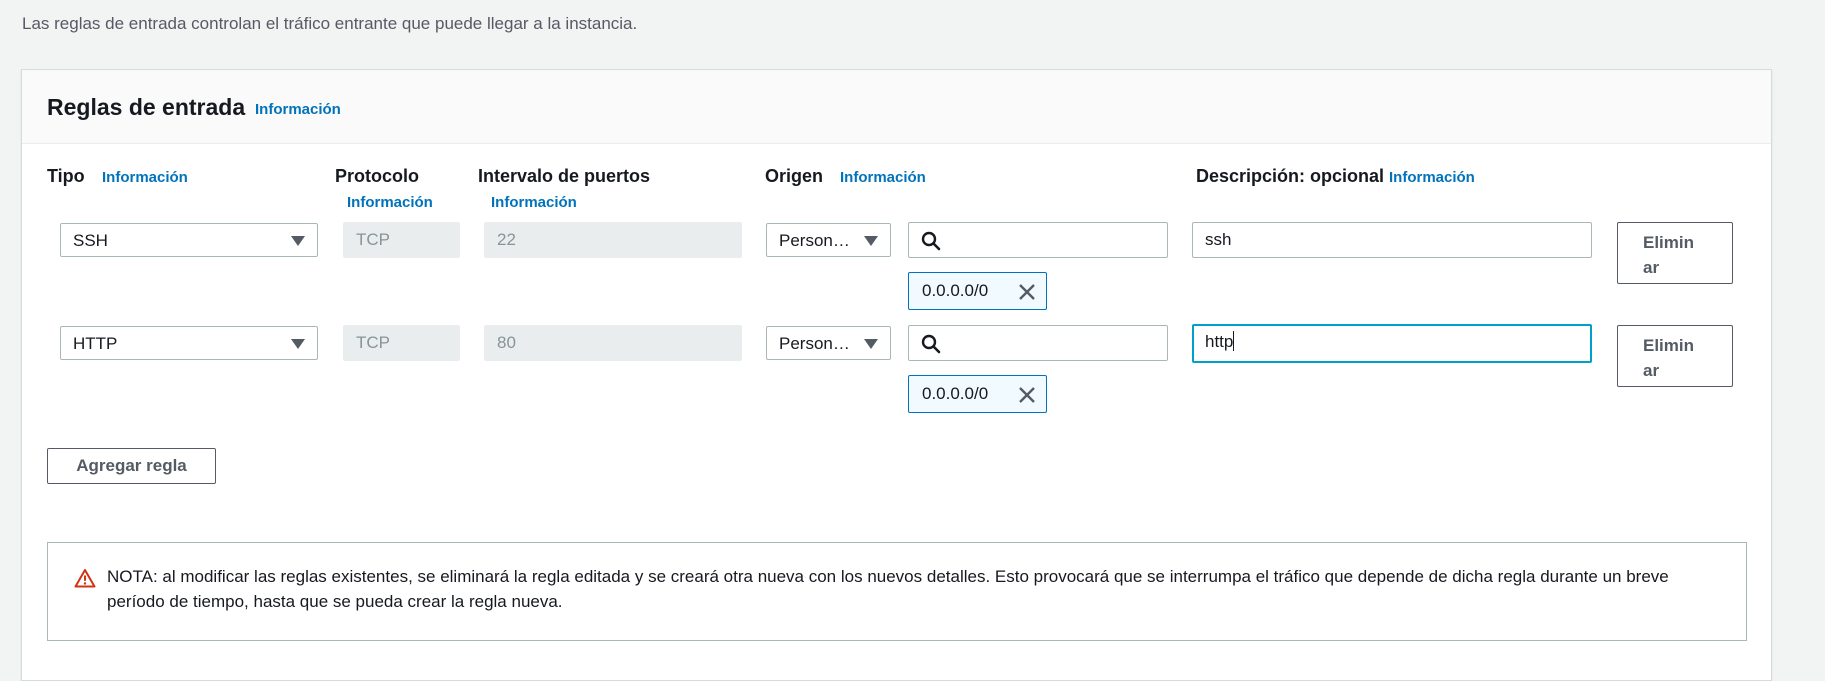 This screenshot has width=1825, height=681. I want to click on panel-title: Reglas de entrada, so click(146, 107).